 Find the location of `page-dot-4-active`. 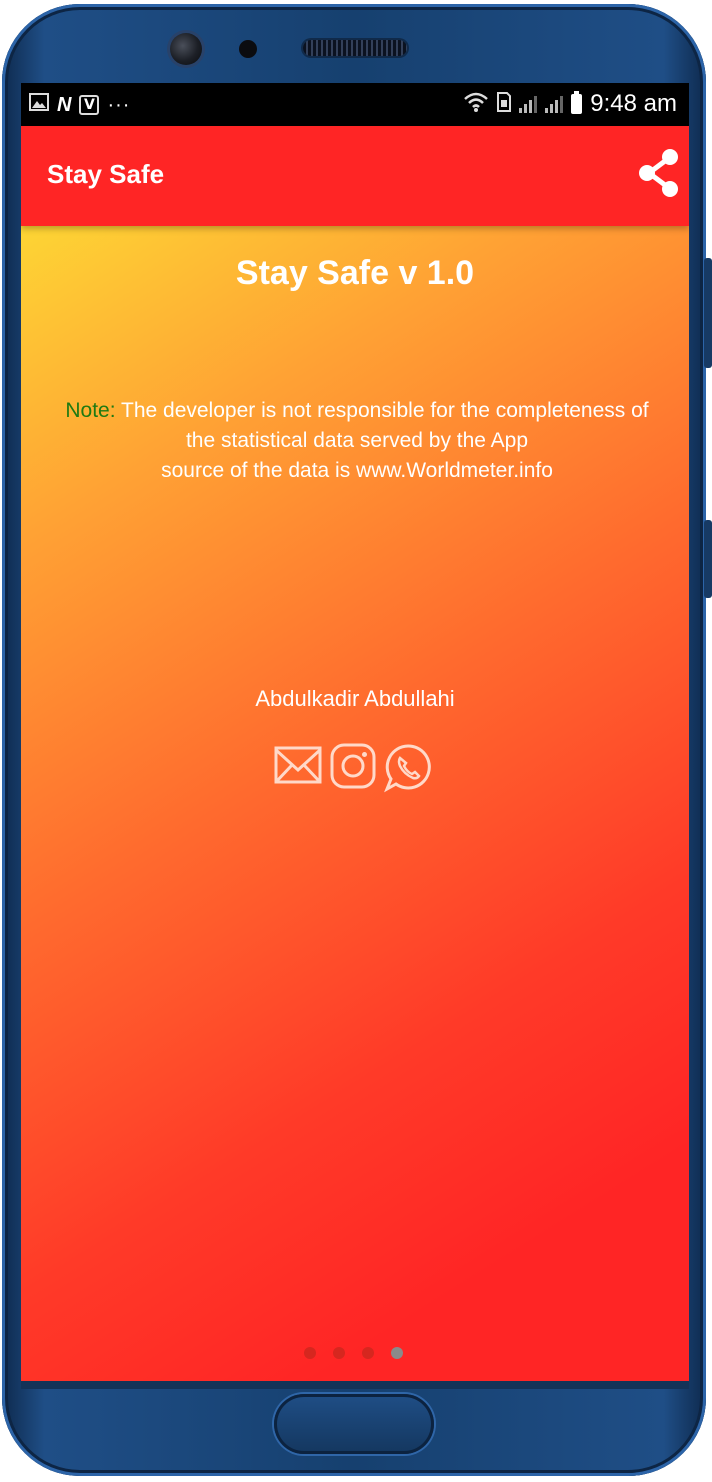

page-dot-4-active is located at coordinates (397, 1353).